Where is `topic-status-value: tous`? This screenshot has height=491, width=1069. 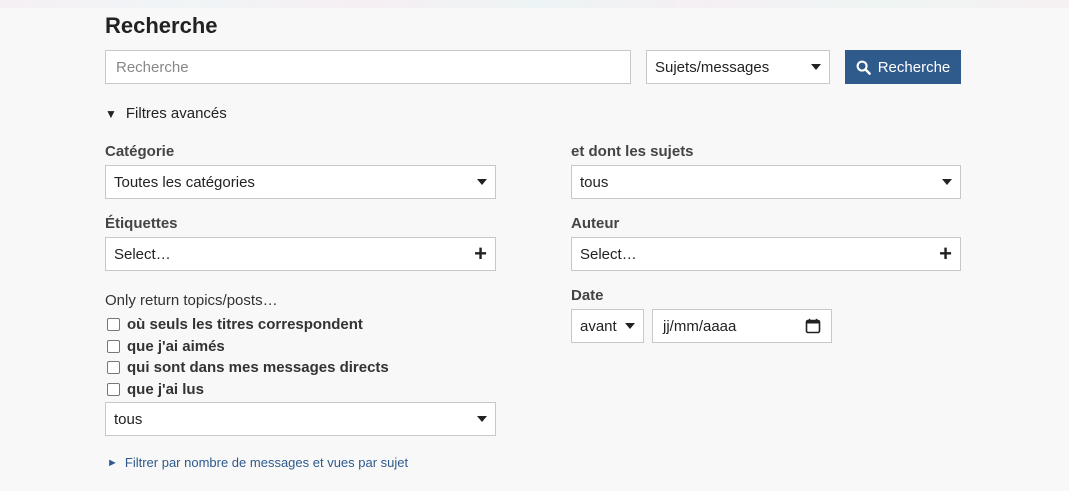 topic-status-value: tous is located at coordinates (594, 182).